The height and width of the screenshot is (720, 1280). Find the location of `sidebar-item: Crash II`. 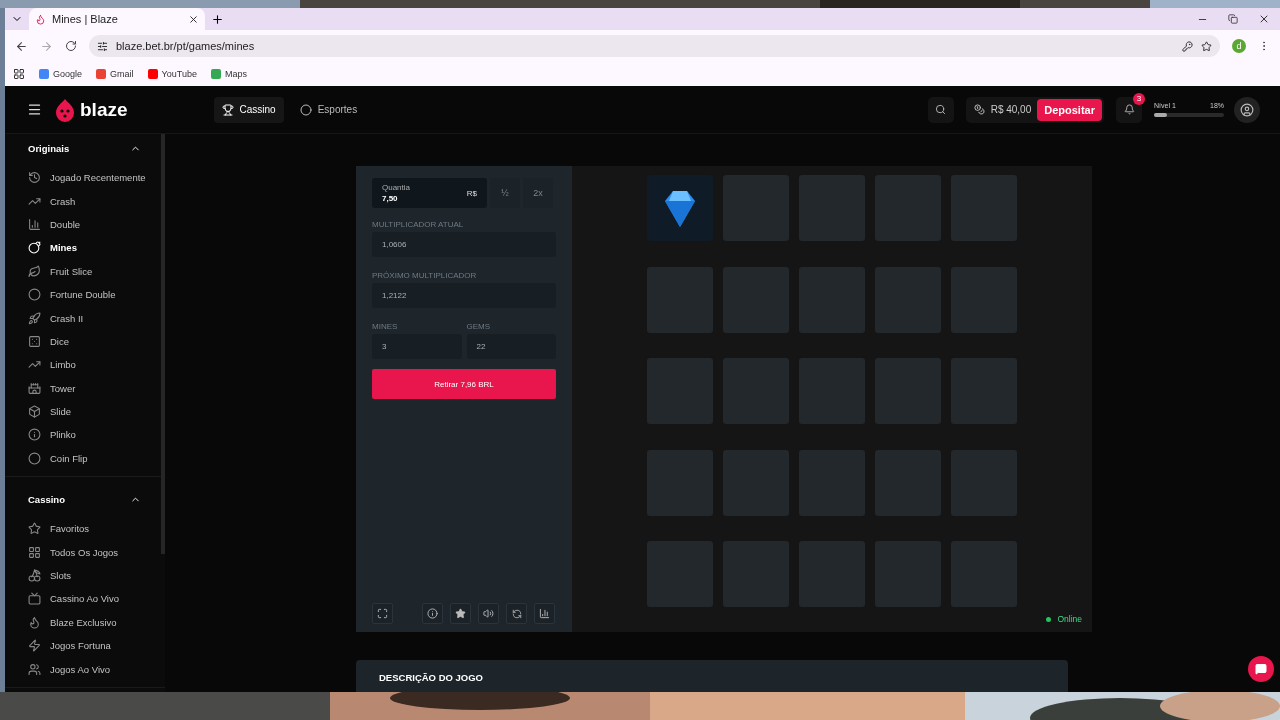

sidebar-item: Crash II is located at coordinates (85, 318).